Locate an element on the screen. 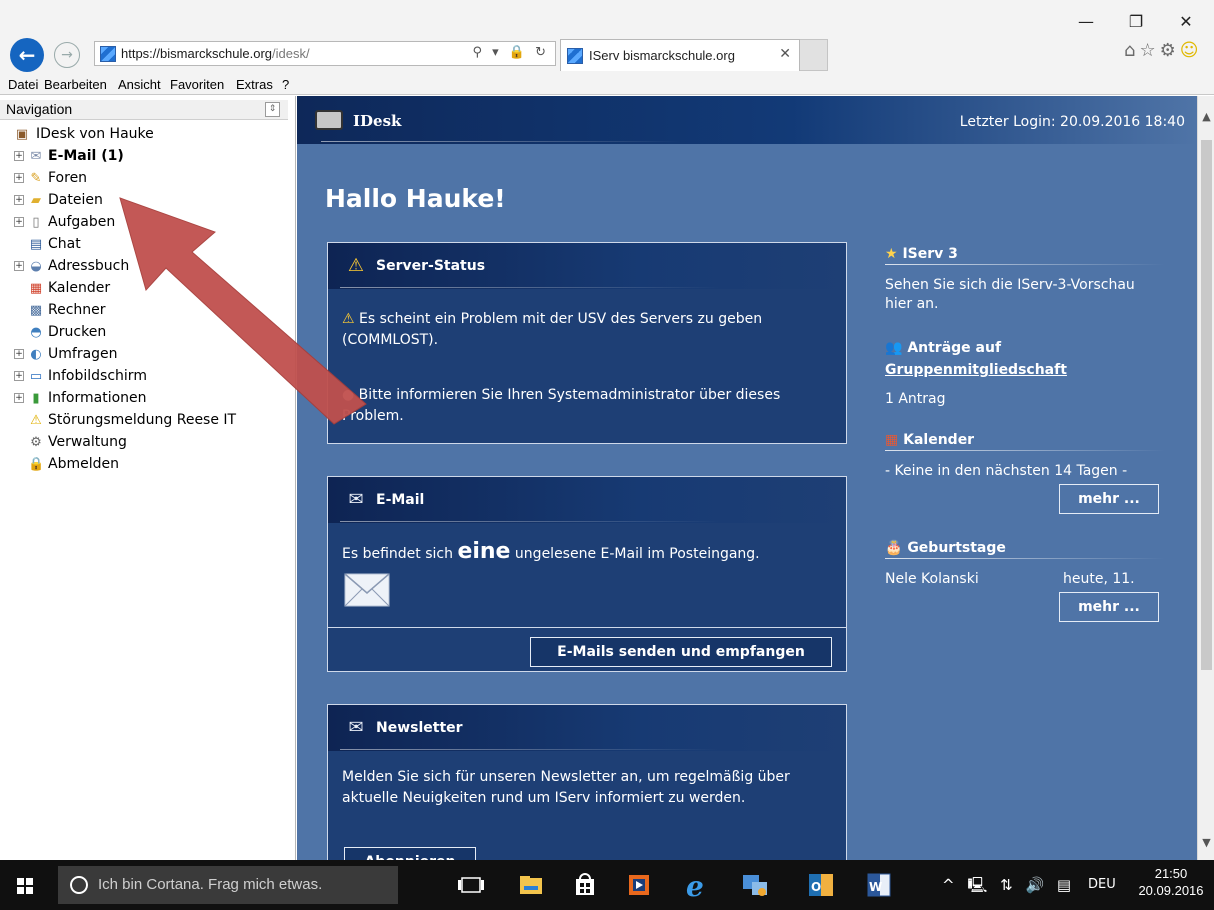 This screenshot has height=910, width=1214. outlook-icon: O is located at coordinates (821, 885).